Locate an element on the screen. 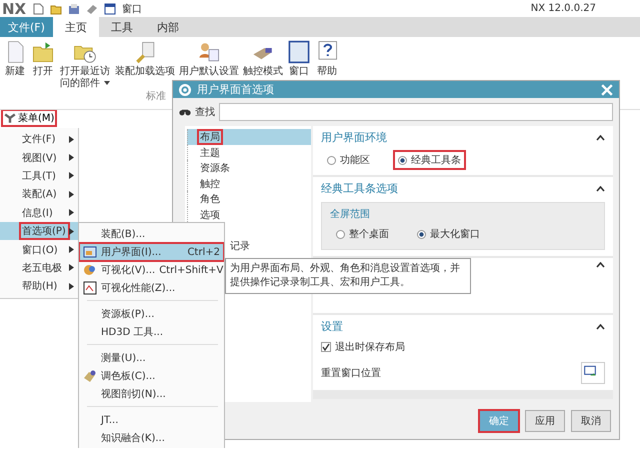  ribbon-button: 装配加载选项 is located at coordinates (145, 59).